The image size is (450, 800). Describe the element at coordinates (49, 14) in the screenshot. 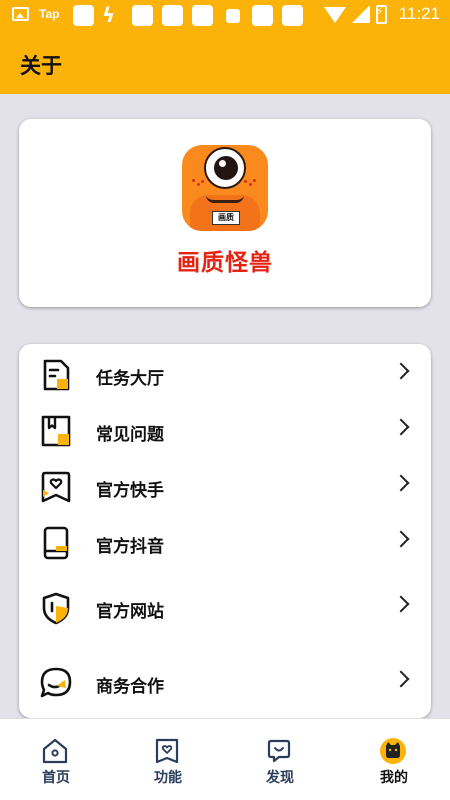

I see `status-app-indicator: Tap` at that location.